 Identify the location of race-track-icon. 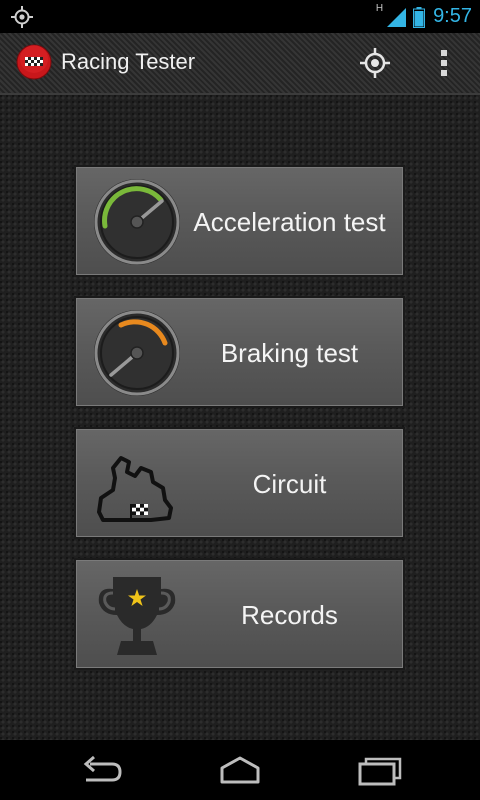
(135, 489).